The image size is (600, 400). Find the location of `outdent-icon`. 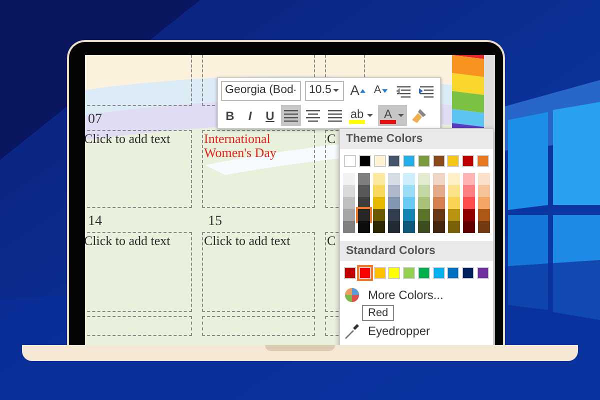

outdent-icon is located at coordinates (404, 91).